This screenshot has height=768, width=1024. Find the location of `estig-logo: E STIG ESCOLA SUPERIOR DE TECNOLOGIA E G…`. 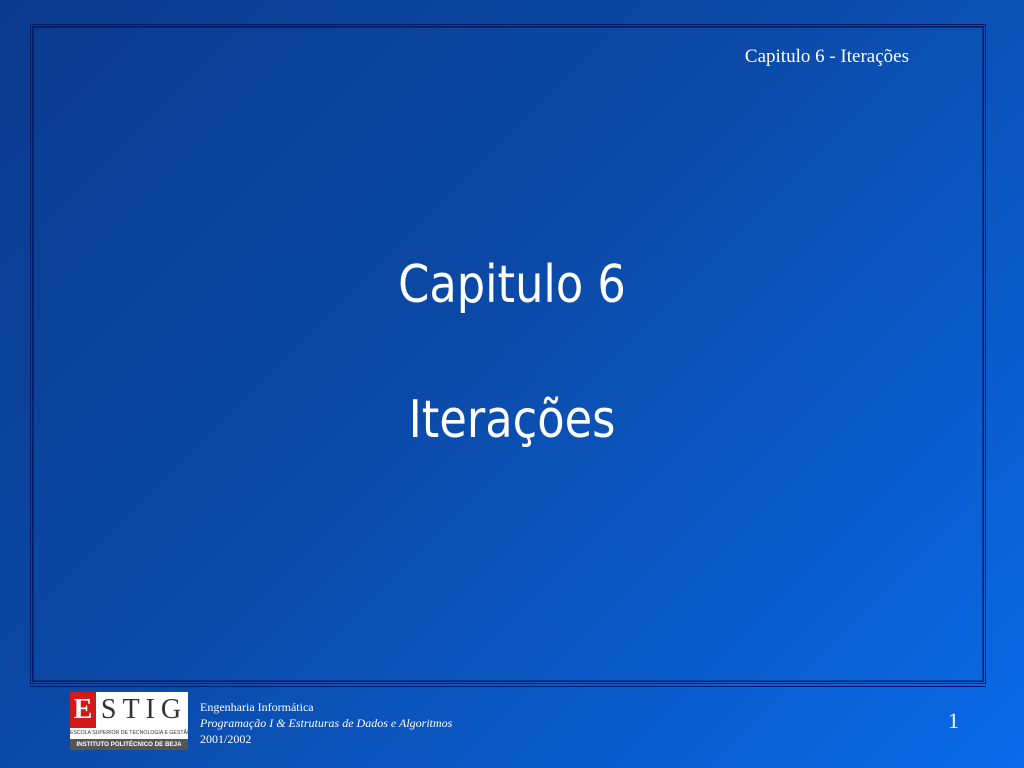

estig-logo: E STIG ESCOLA SUPERIOR DE TECNOLOGIA E G… is located at coordinates (129, 721).